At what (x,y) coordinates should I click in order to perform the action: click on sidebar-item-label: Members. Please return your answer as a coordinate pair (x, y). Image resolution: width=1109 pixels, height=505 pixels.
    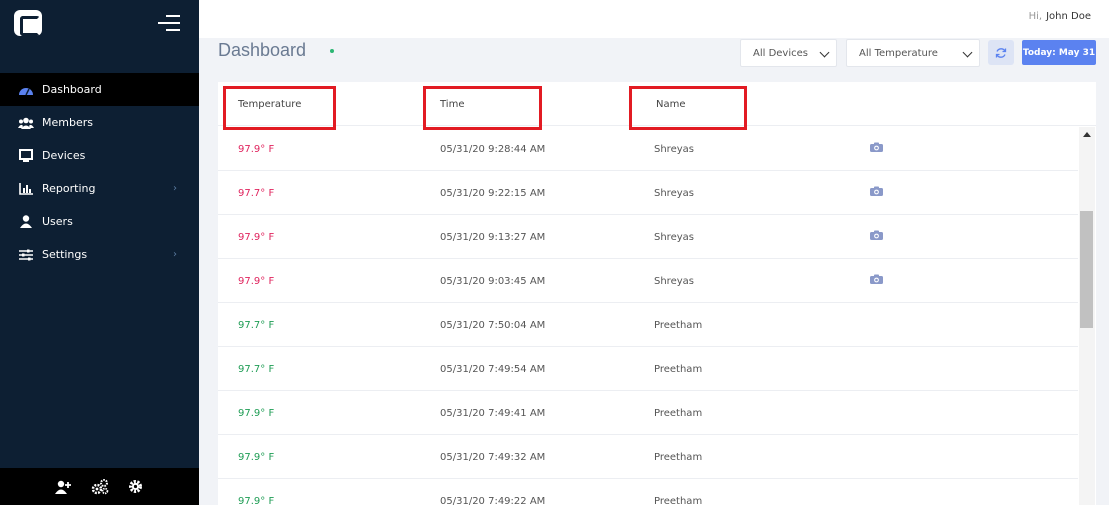
    Looking at the image, I should click on (67, 122).